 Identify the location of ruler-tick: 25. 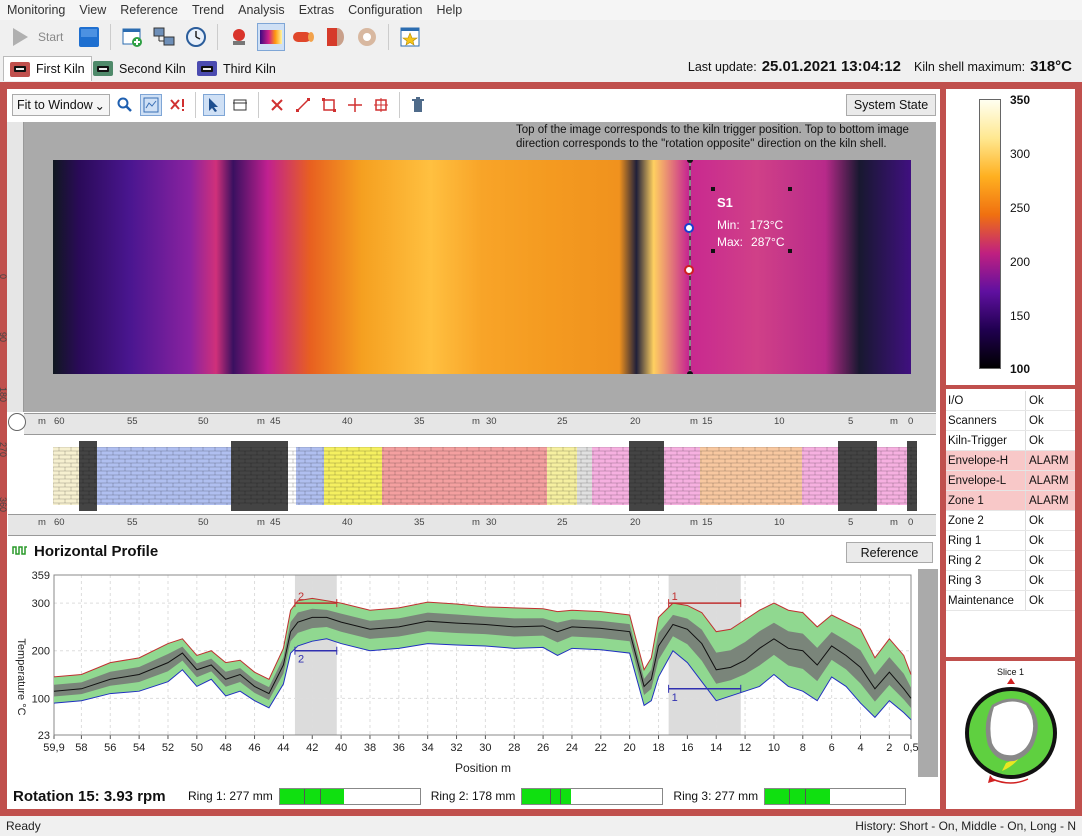
(562, 421).